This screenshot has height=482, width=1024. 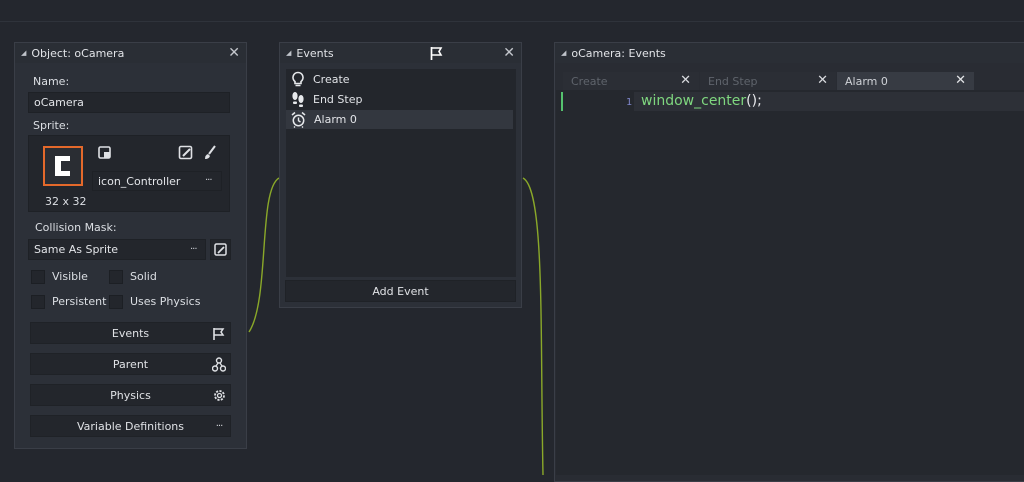 I want to click on tab-label: Alarm 0, so click(x=866, y=81).